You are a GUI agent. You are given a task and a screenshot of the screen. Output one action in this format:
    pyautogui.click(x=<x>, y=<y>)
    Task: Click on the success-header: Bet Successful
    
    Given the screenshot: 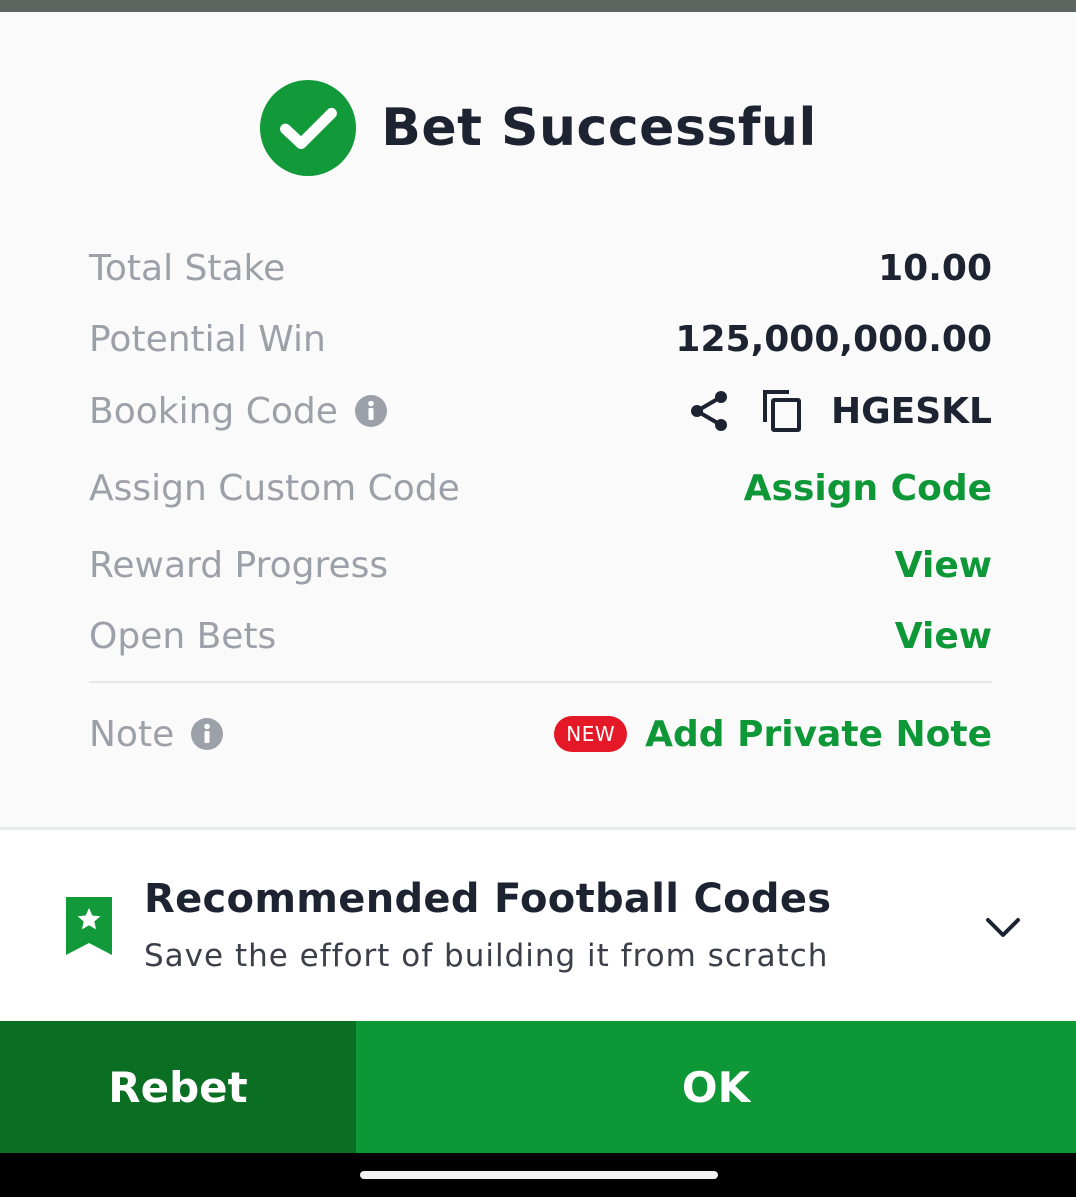 What is the action you would take?
    pyautogui.click(x=538, y=128)
    